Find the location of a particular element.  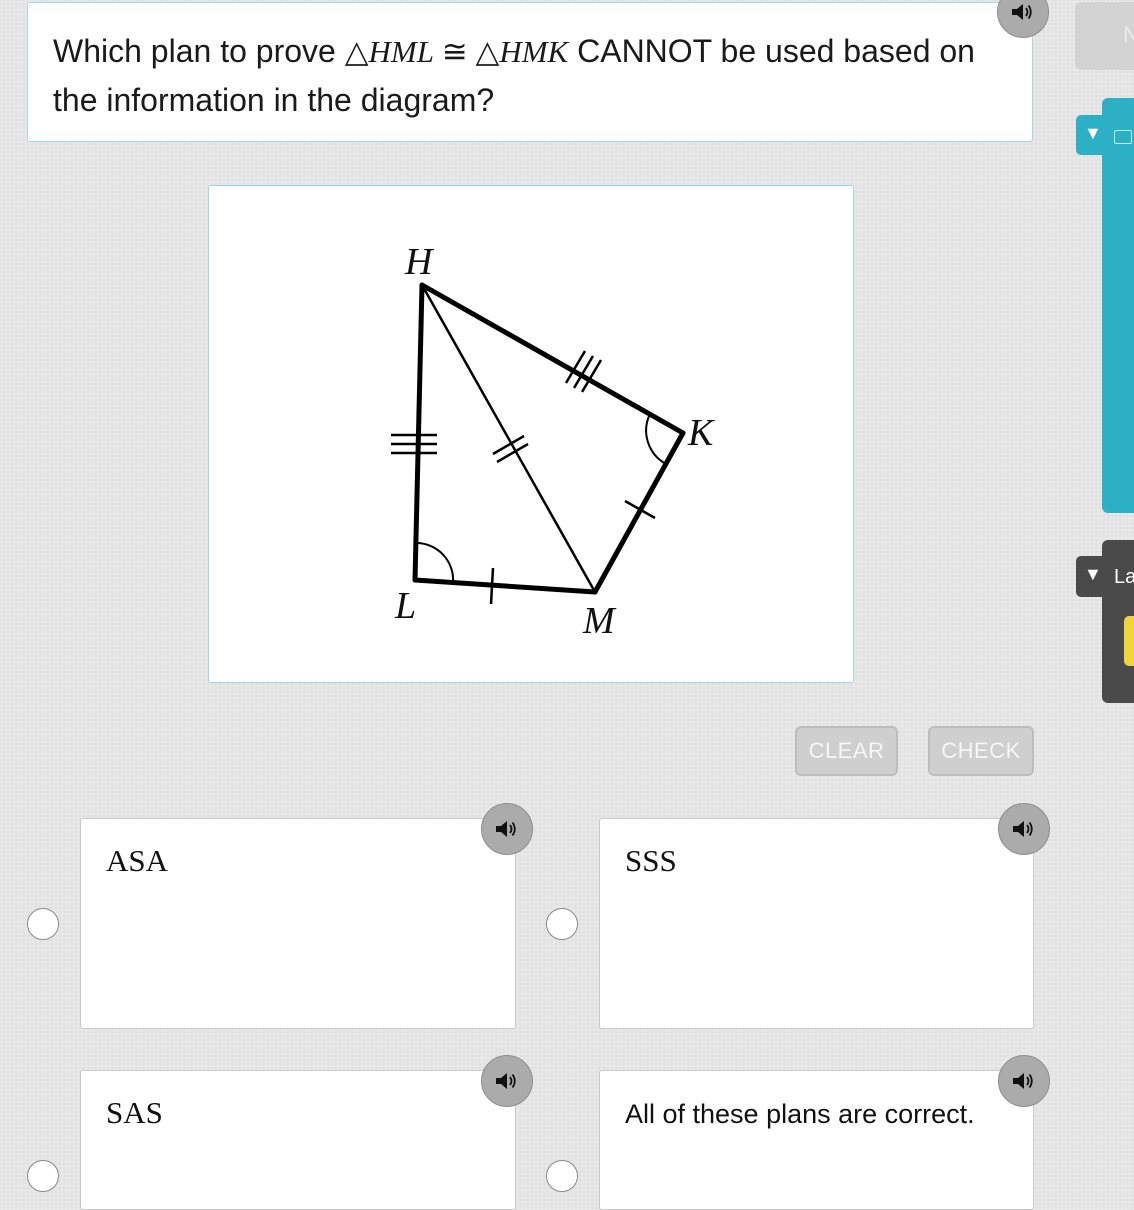

segment-hk is located at coordinates (552, 359).